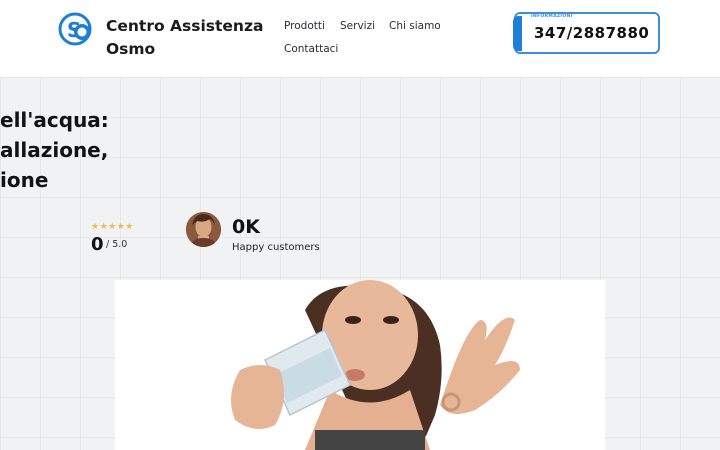  I want to click on rating-value: 0, so click(97, 244).